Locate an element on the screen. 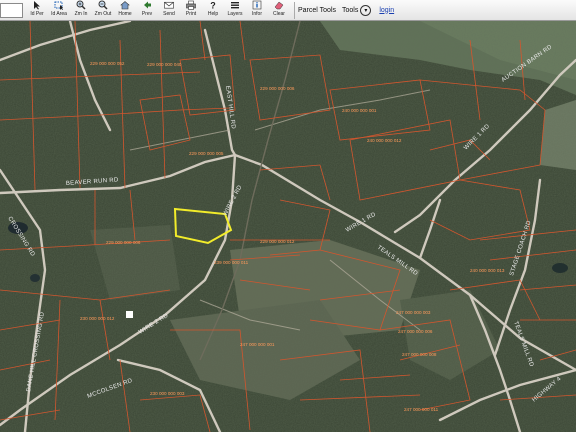  tool-label: Home is located at coordinates (125, 13).